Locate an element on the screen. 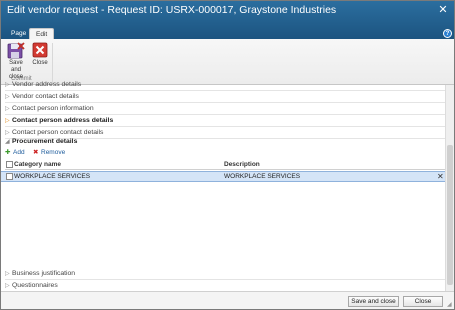 The width and height of the screenshot is (455, 310). section-contact-person-address: ▷ Contact person address details is located at coordinates (225, 121).